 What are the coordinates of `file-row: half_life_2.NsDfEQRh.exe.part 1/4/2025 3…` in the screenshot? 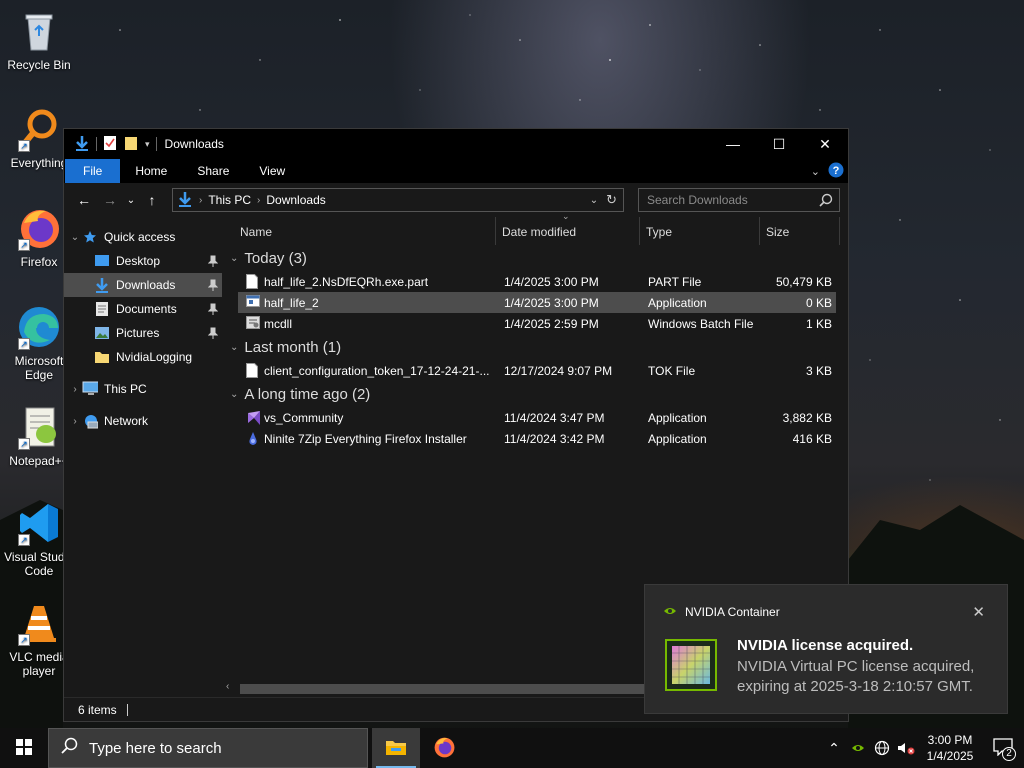 It's located at (537, 281).